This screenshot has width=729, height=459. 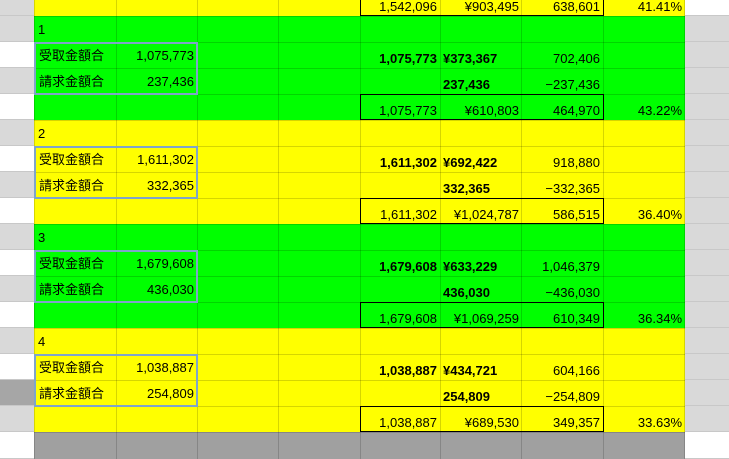 I want to click on cell-subtotal-diff: 464,970, so click(x=561, y=110).